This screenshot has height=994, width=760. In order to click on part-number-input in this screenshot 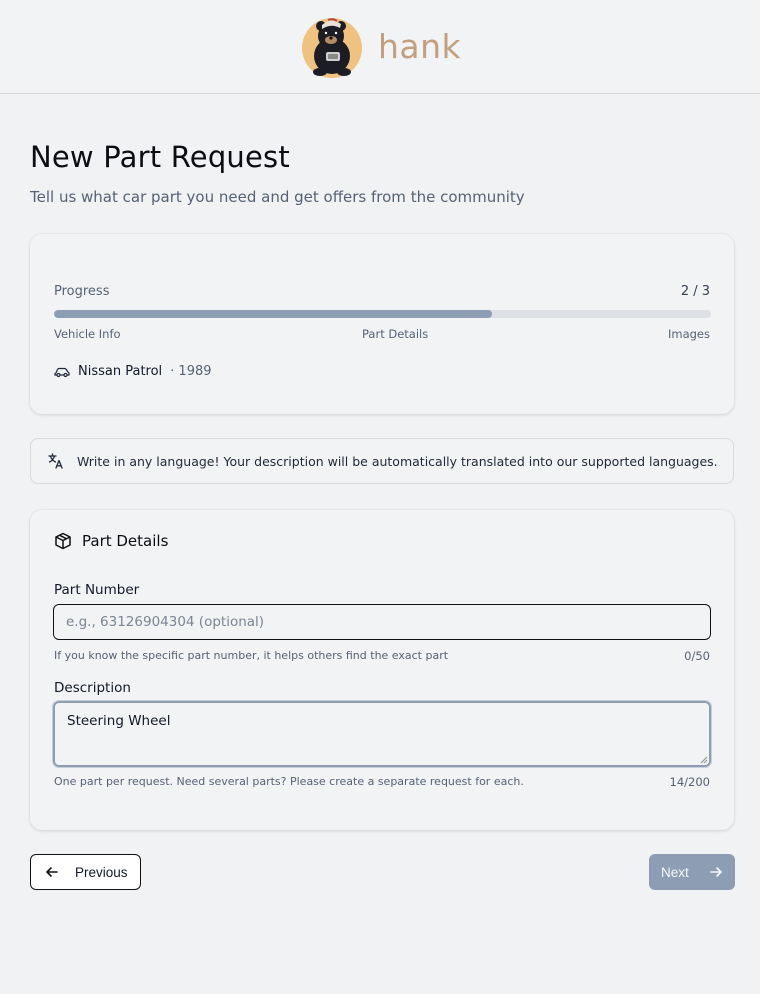, I will do `click(382, 622)`.